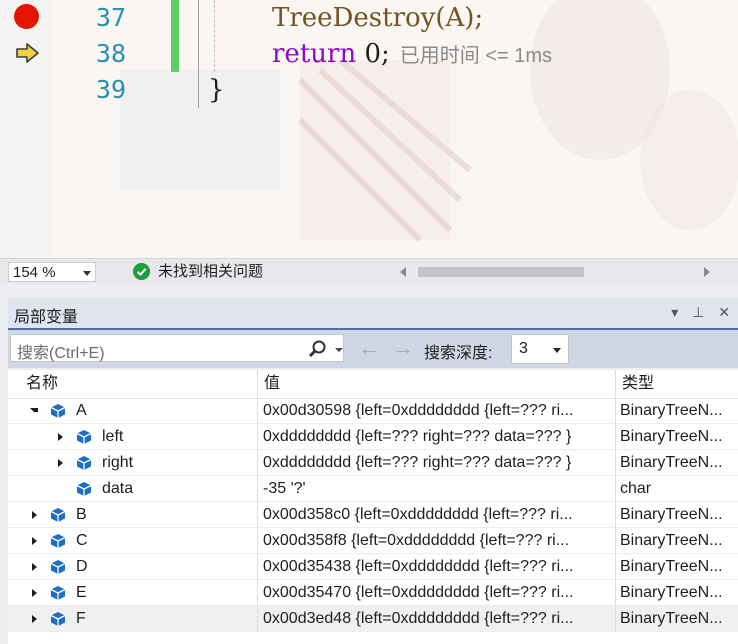 The image size is (738, 644). What do you see at coordinates (373, 314) in the screenshot?
I see `locals-panel-header: 局部变量 ▾ ⊥ ✕` at bounding box center [373, 314].